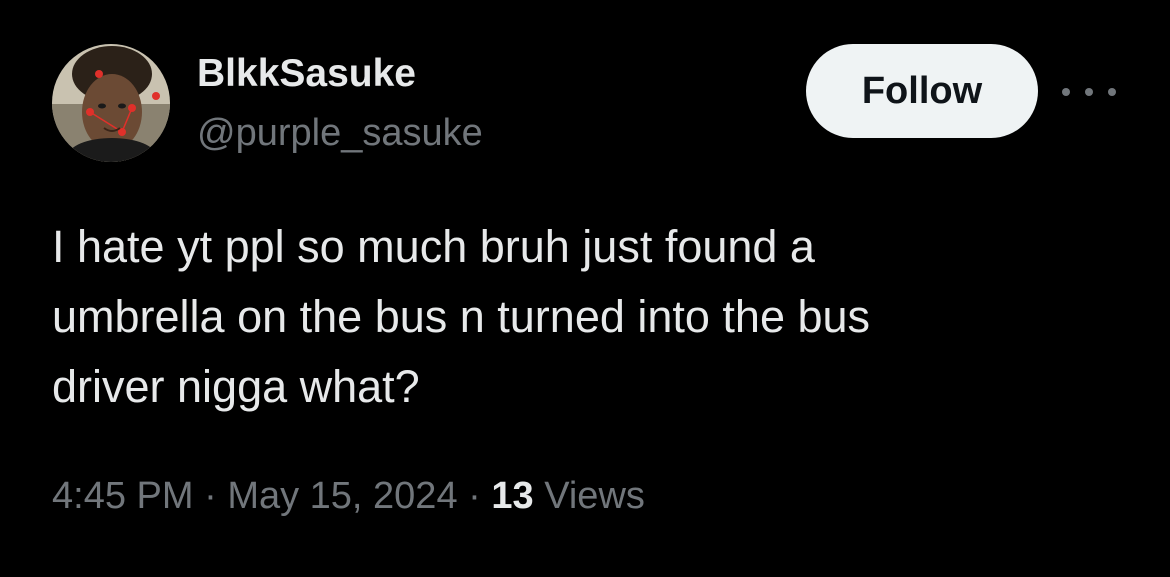  Describe the element at coordinates (594, 496) in the screenshot. I see `views-label: Views` at that location.